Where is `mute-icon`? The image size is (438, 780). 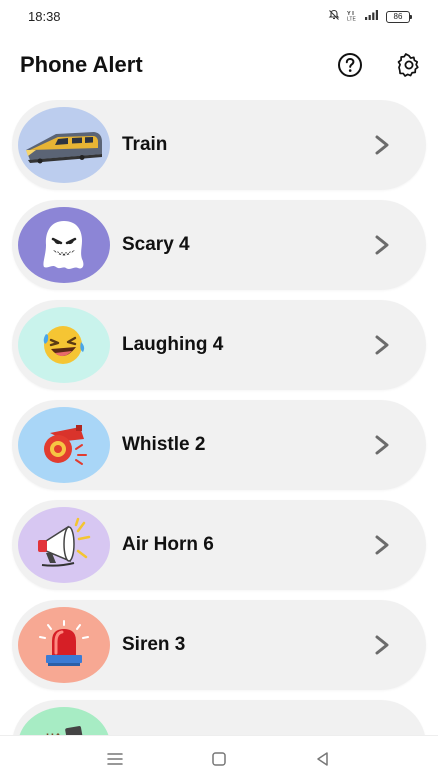 mute-icon is located at coordinates (334, 17).